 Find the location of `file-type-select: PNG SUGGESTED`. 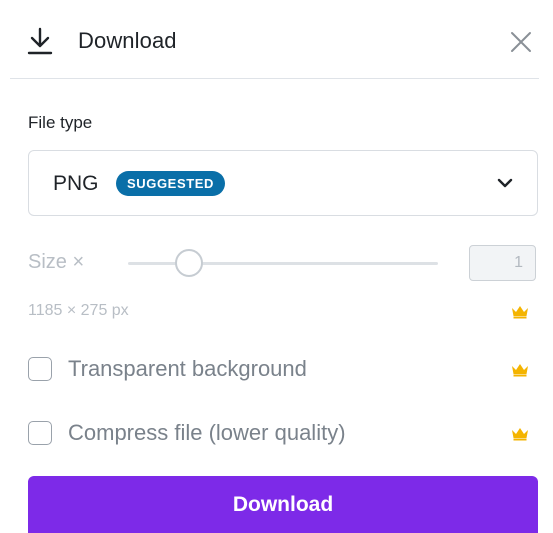

file-type-select: PNG SUGGESTED is located at coordinates (283, 183).